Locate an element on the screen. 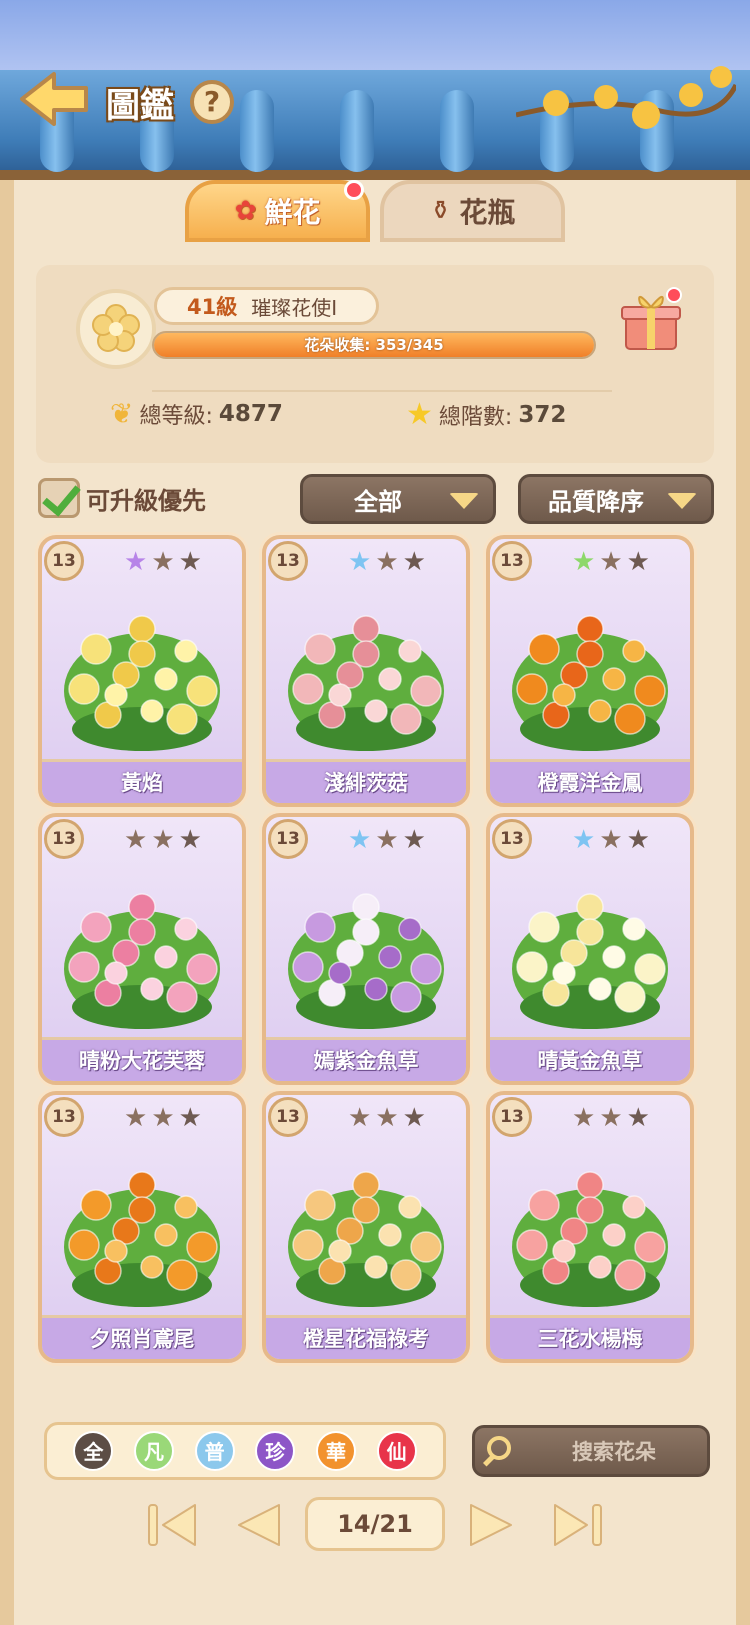  flower-name: 橙霞洋金鳳 is located at coordinates (590, 781).